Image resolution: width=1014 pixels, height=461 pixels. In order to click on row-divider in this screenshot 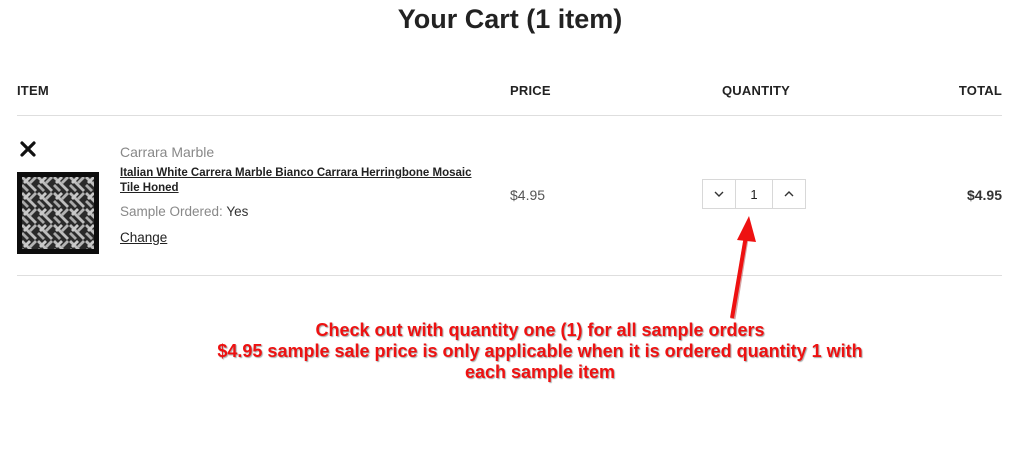, I will do `click(509, 275)`.